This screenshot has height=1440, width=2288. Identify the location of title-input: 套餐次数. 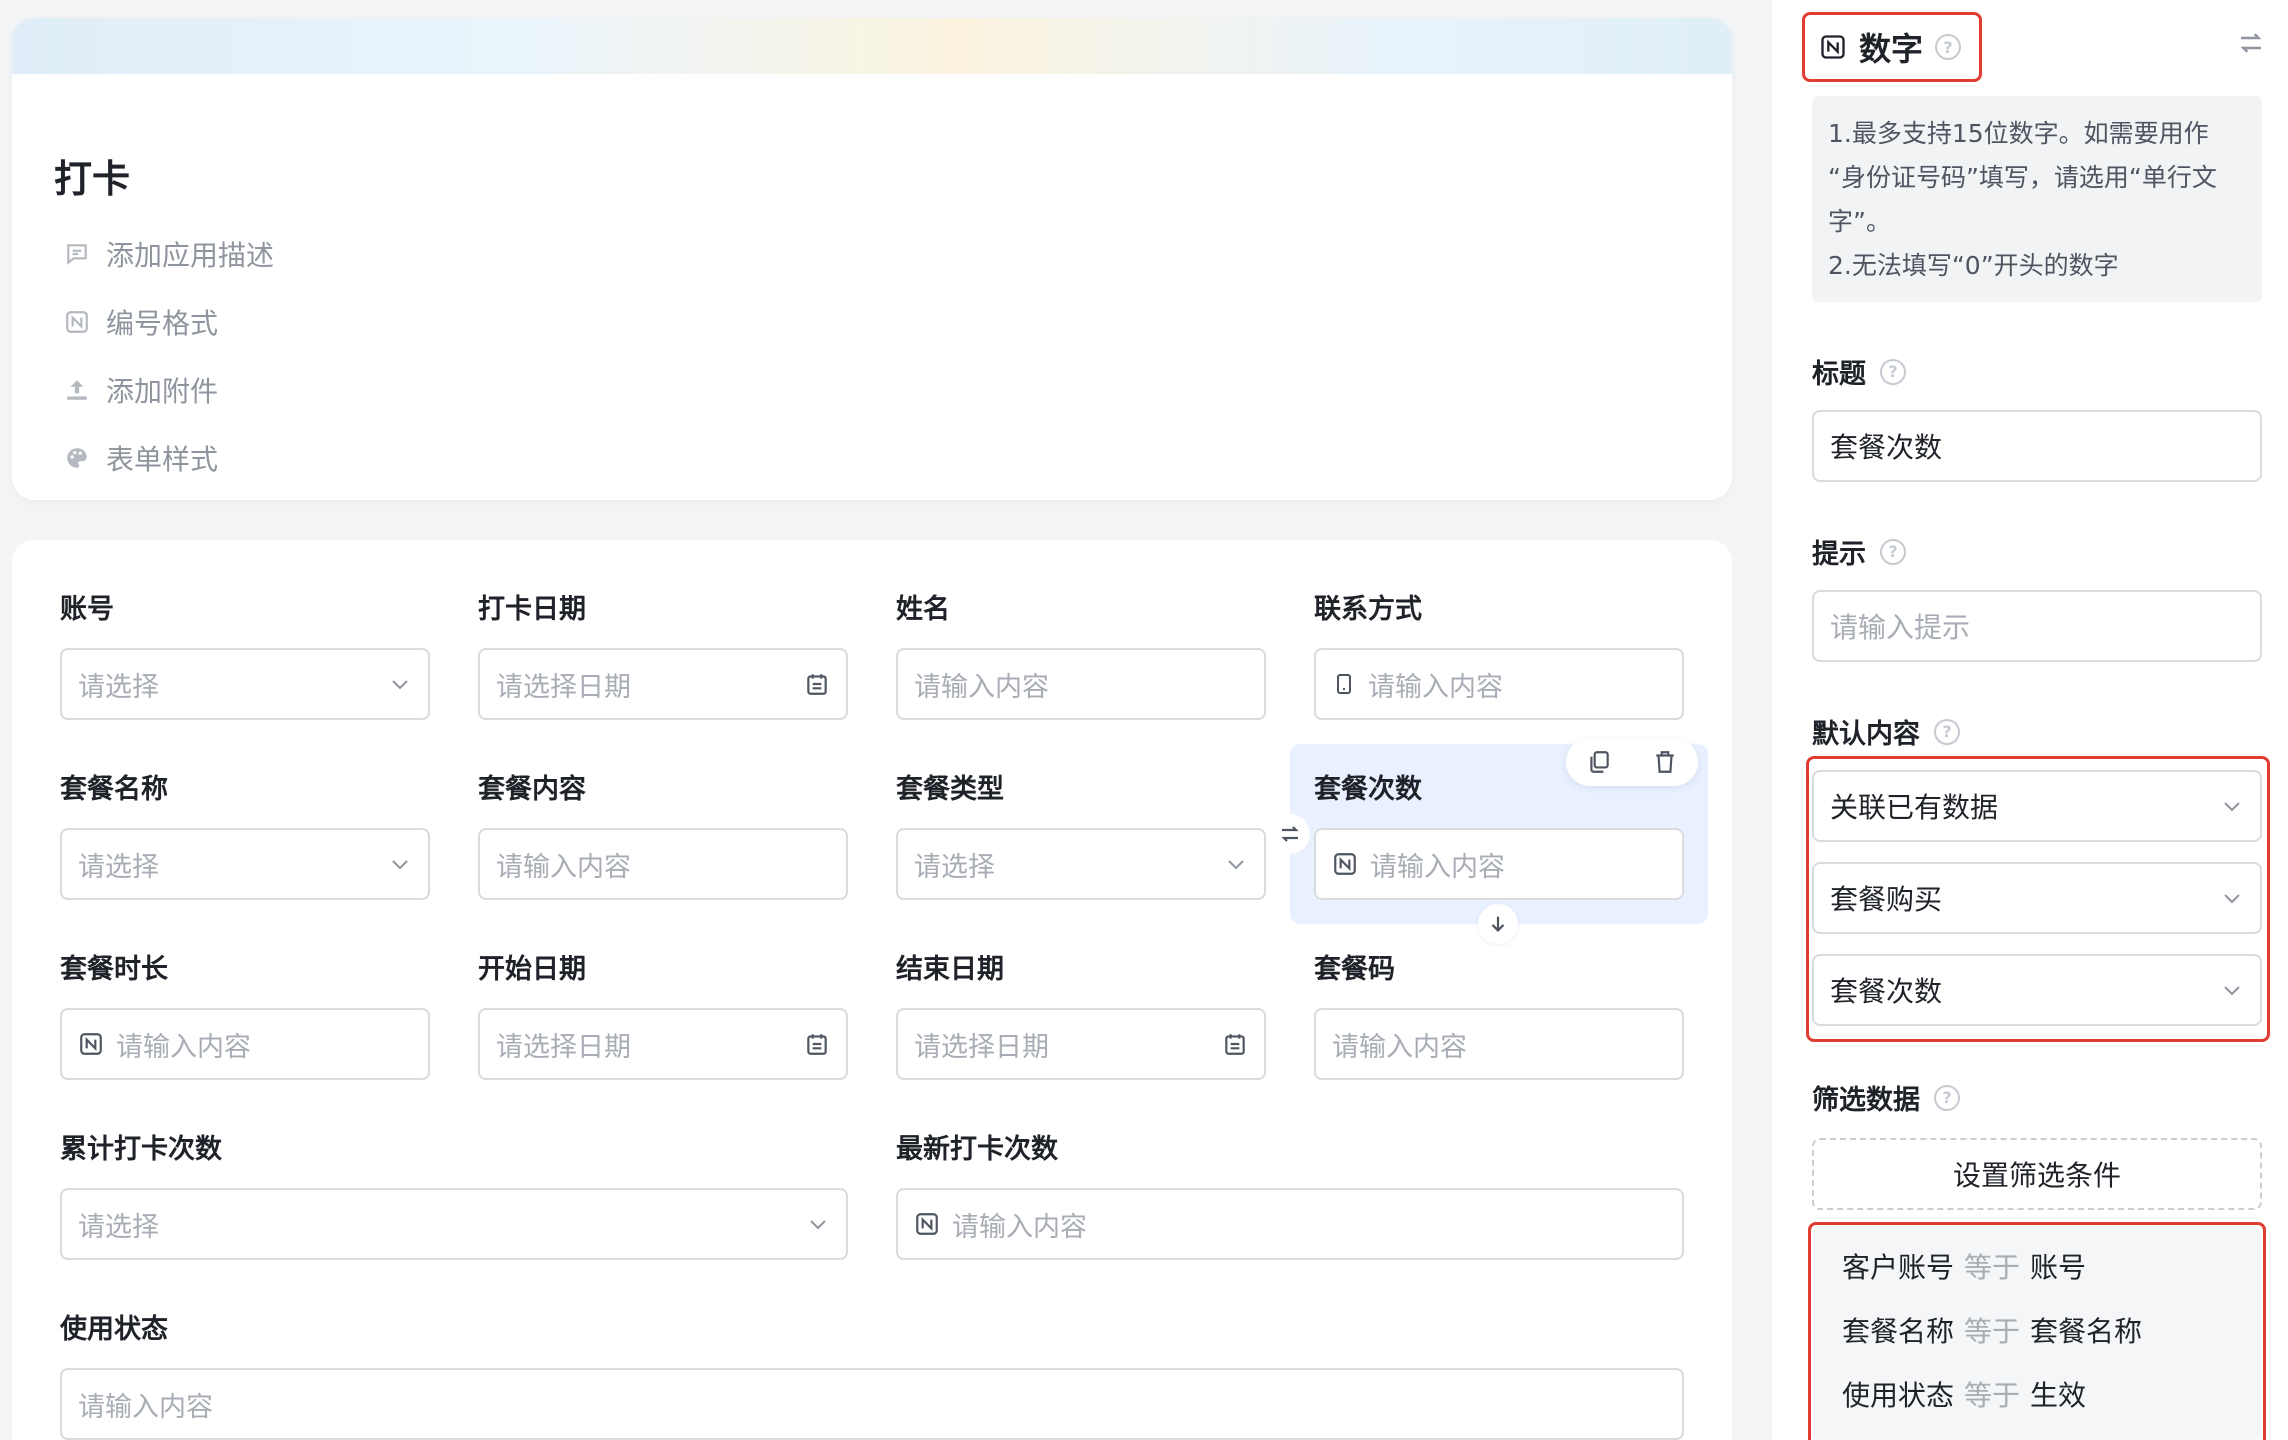
(2037, 446).